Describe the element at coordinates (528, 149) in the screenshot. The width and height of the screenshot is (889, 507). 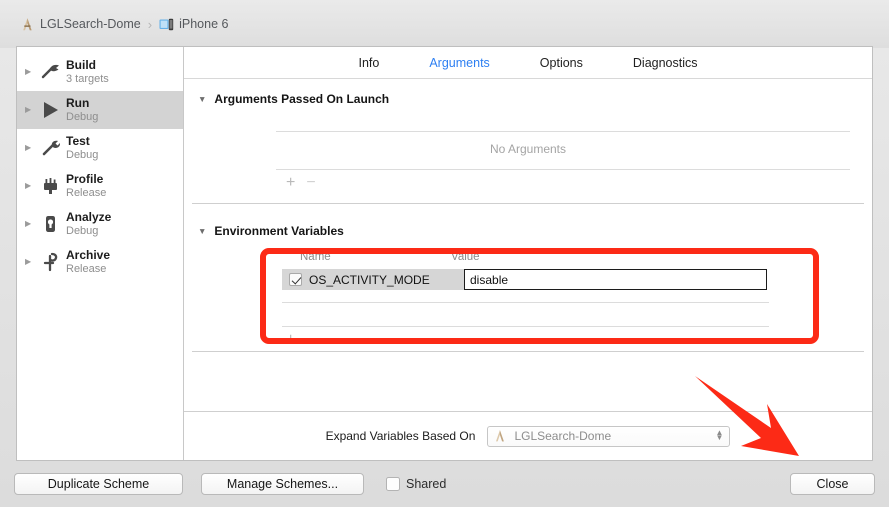
I see `arguments-empty-label: No Arguments` at that location.